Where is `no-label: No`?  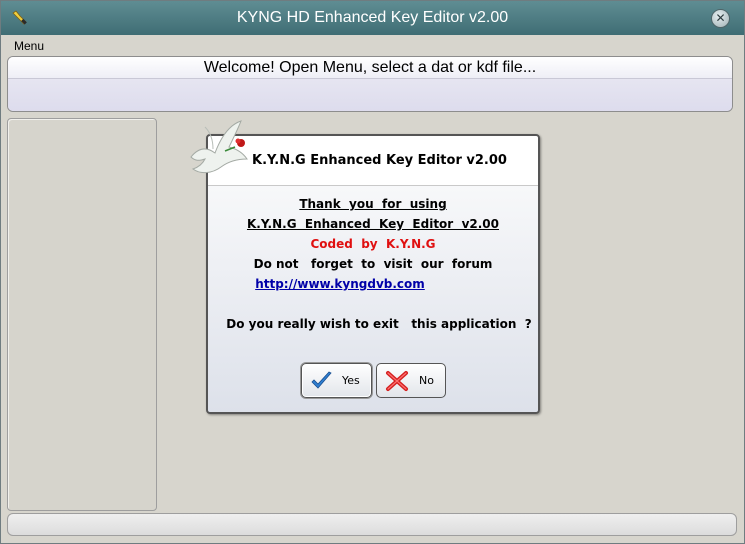 no-label: No is located at coordinates (426, 380).